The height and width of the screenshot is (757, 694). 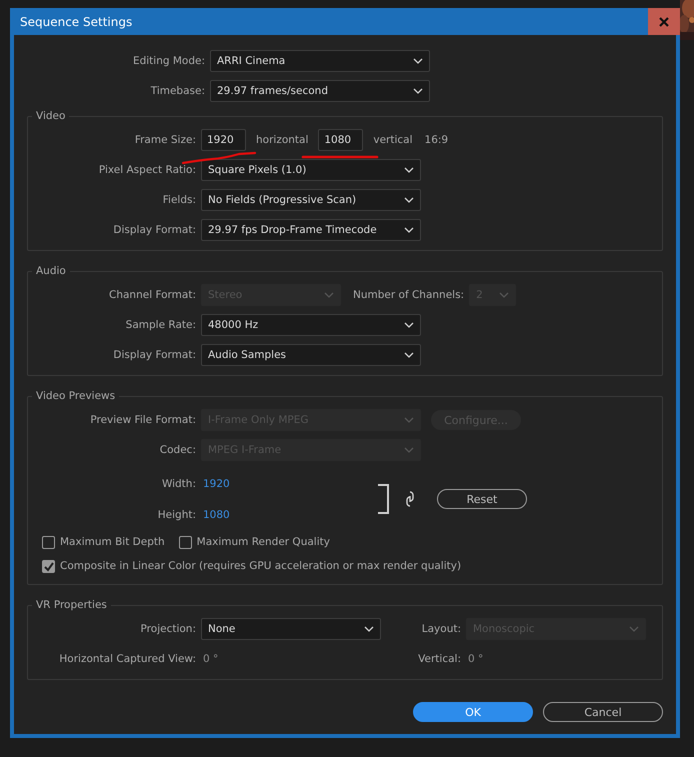 What do you see at coordinates (311, 230) in the screenshot?
I see `dropdown: 29.97 fps Drop-Frame Timecode` at bounding box center [311, 230].